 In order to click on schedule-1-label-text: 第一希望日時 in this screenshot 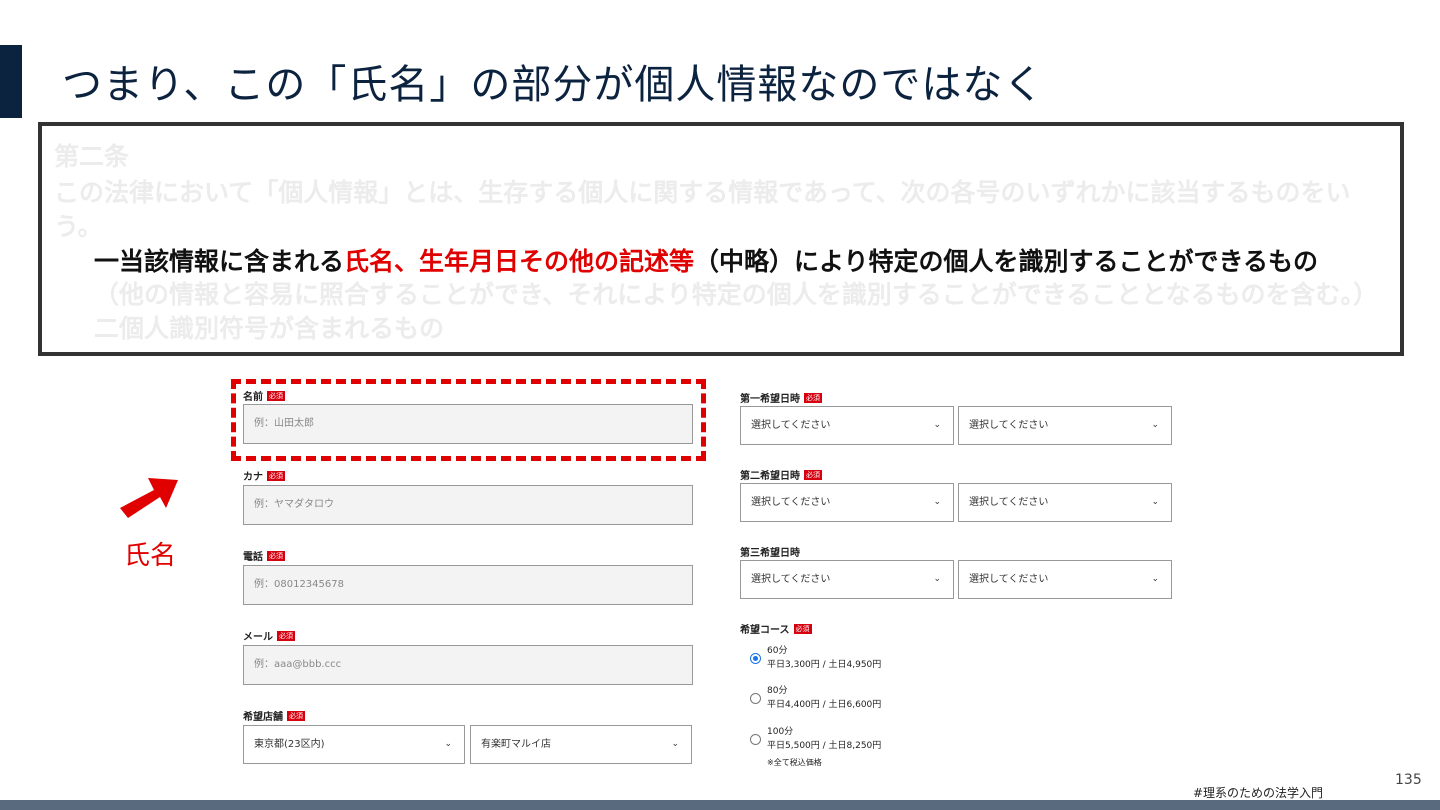, I will do `click(770, 399)`.